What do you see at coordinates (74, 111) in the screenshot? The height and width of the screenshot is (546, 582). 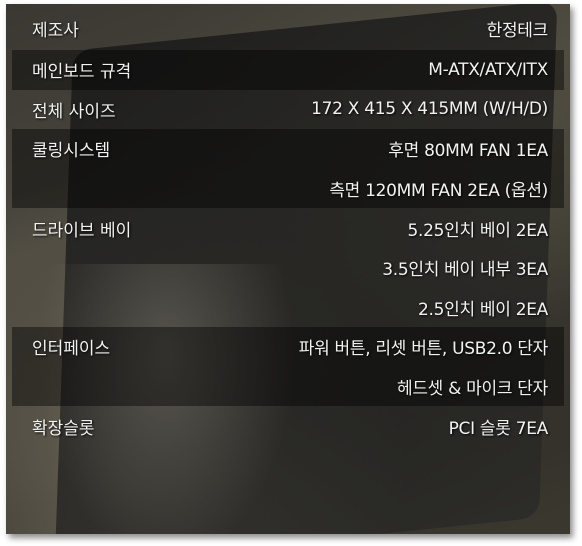 I see `spec-label: 전체 사이즈` at bounding box center [74, 111].